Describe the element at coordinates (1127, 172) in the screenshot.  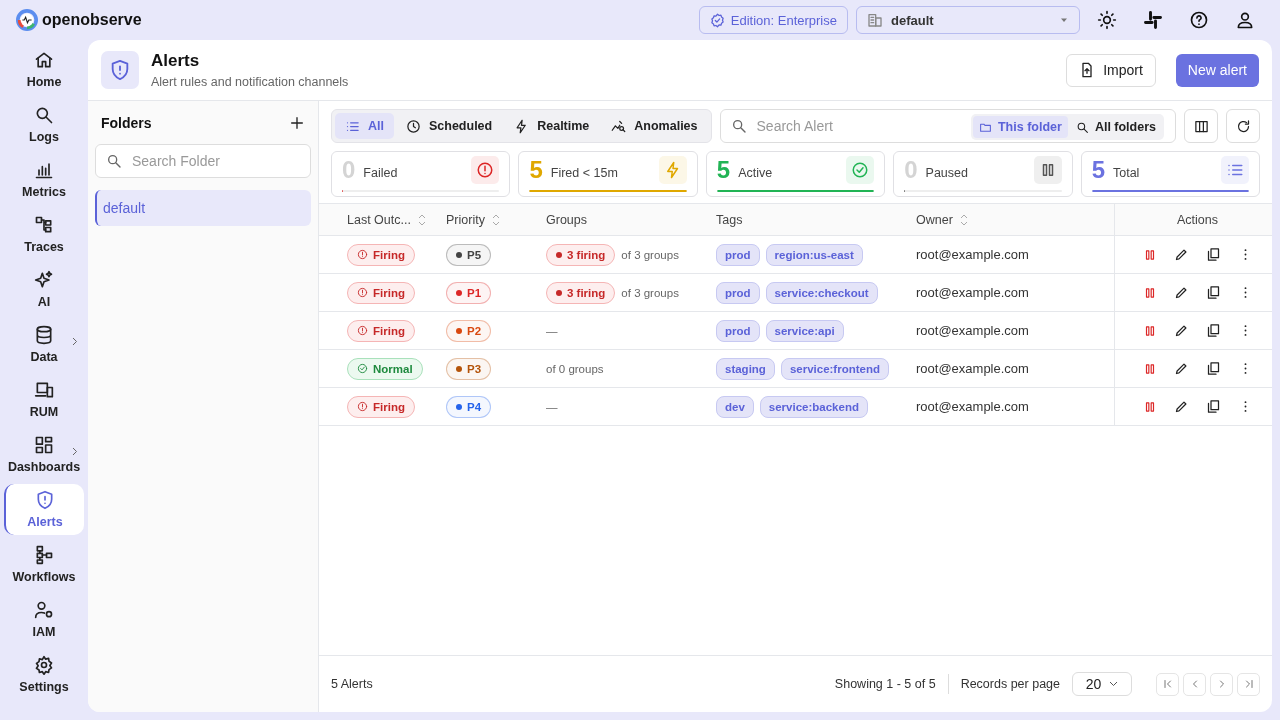
I see `stat-label: Total` at that location.